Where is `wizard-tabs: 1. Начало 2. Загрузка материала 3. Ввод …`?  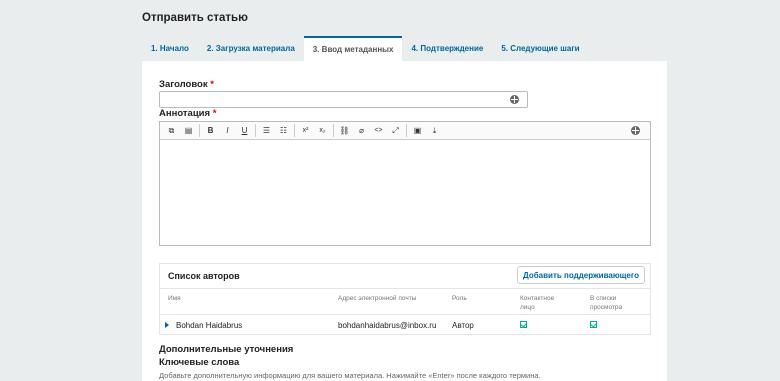
wizard-tabs: 1. Начало 2. Загрузка материала 3. Ввод … is located at coordinates (365, 48).